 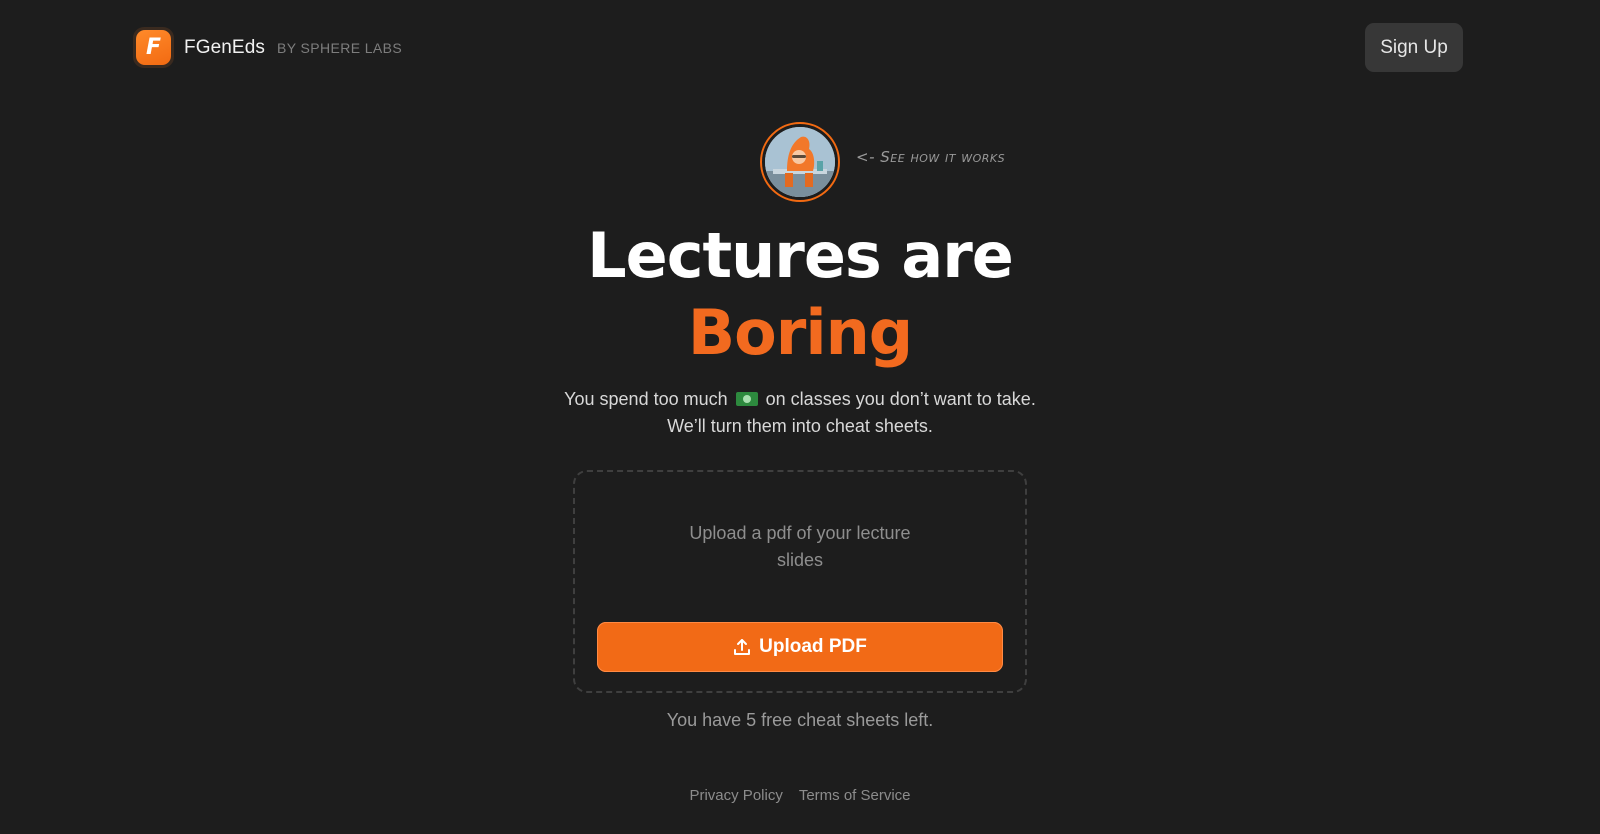 I want to click on terms-of-service-link: Terms of Service, so click(x=855, y=795).